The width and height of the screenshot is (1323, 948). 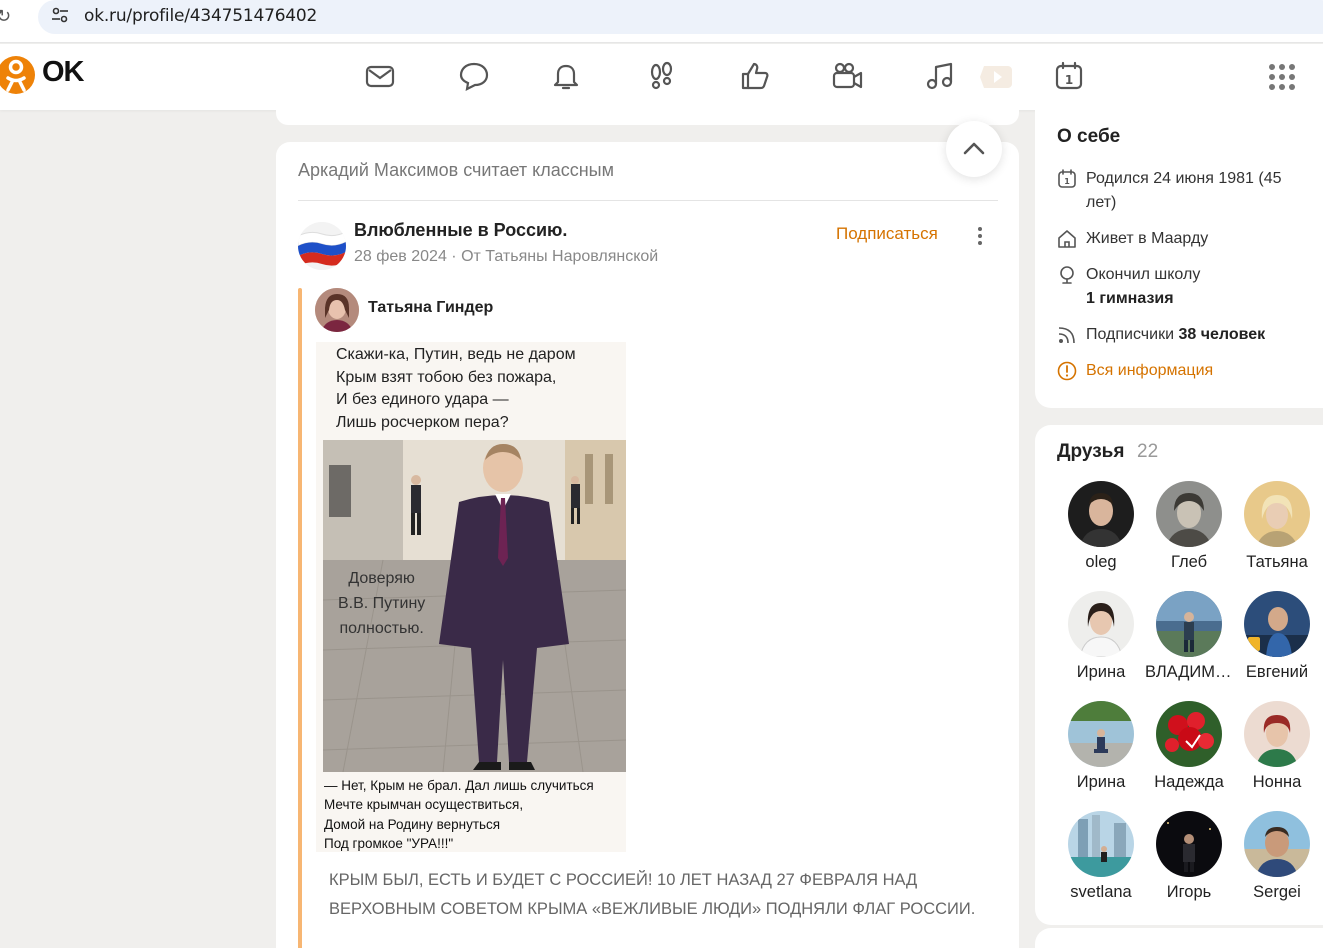 I want to click on friend-item: Глеб, so click(x=1189, y=526).